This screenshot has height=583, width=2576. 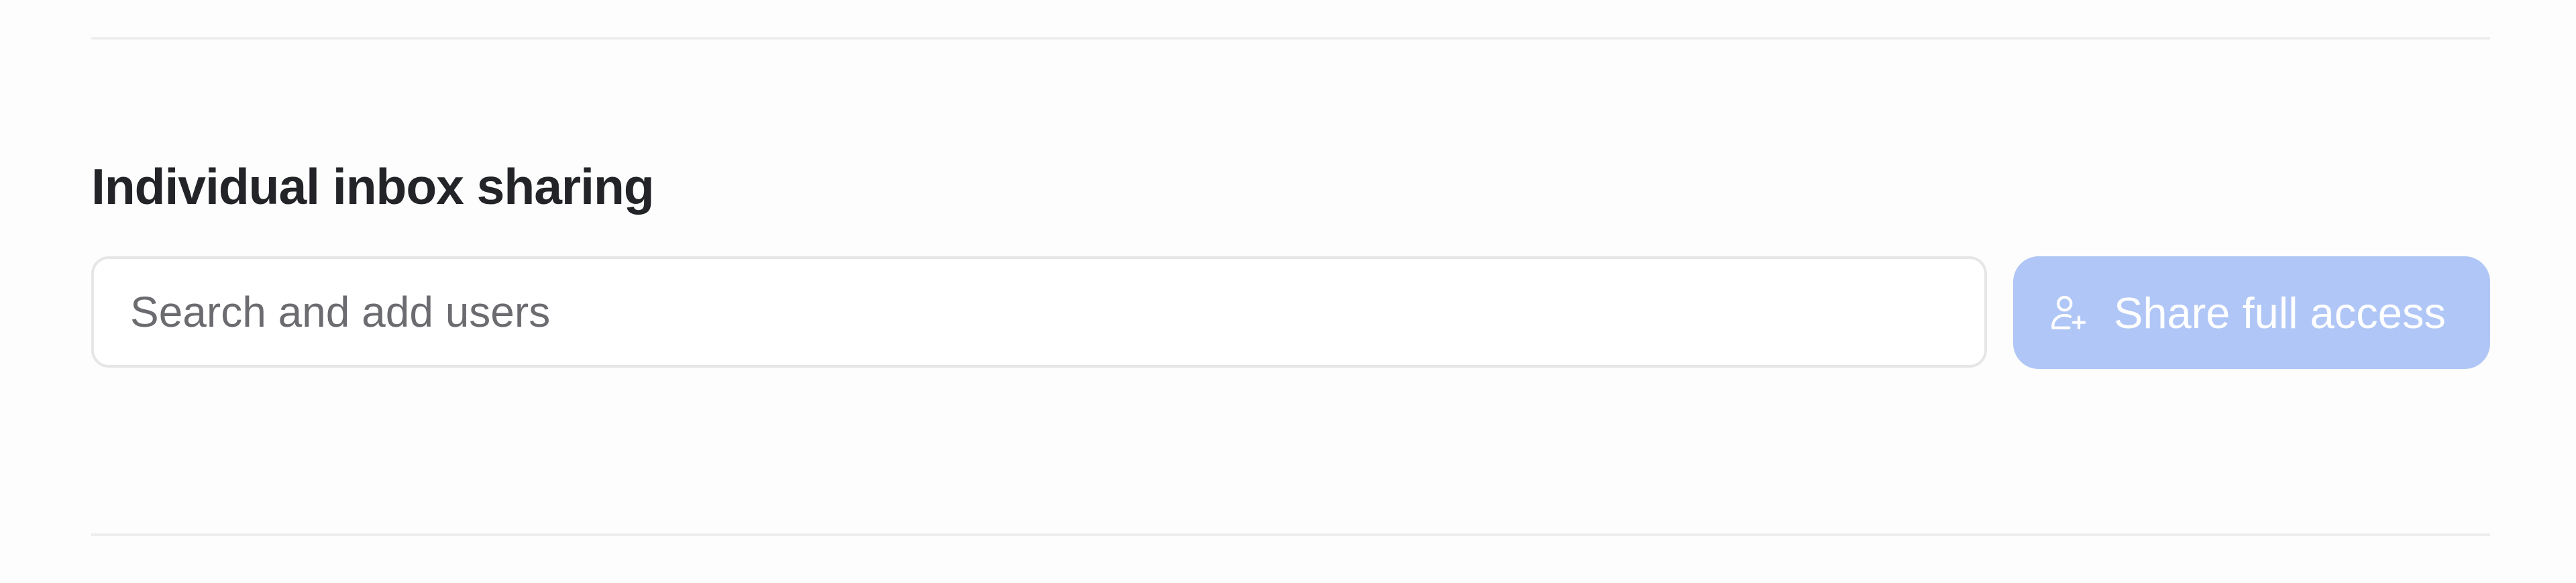 What do you see at coordinates (1290, 38) in the screenshot?
I see `top-divider` at bounding box center [1290, 38].